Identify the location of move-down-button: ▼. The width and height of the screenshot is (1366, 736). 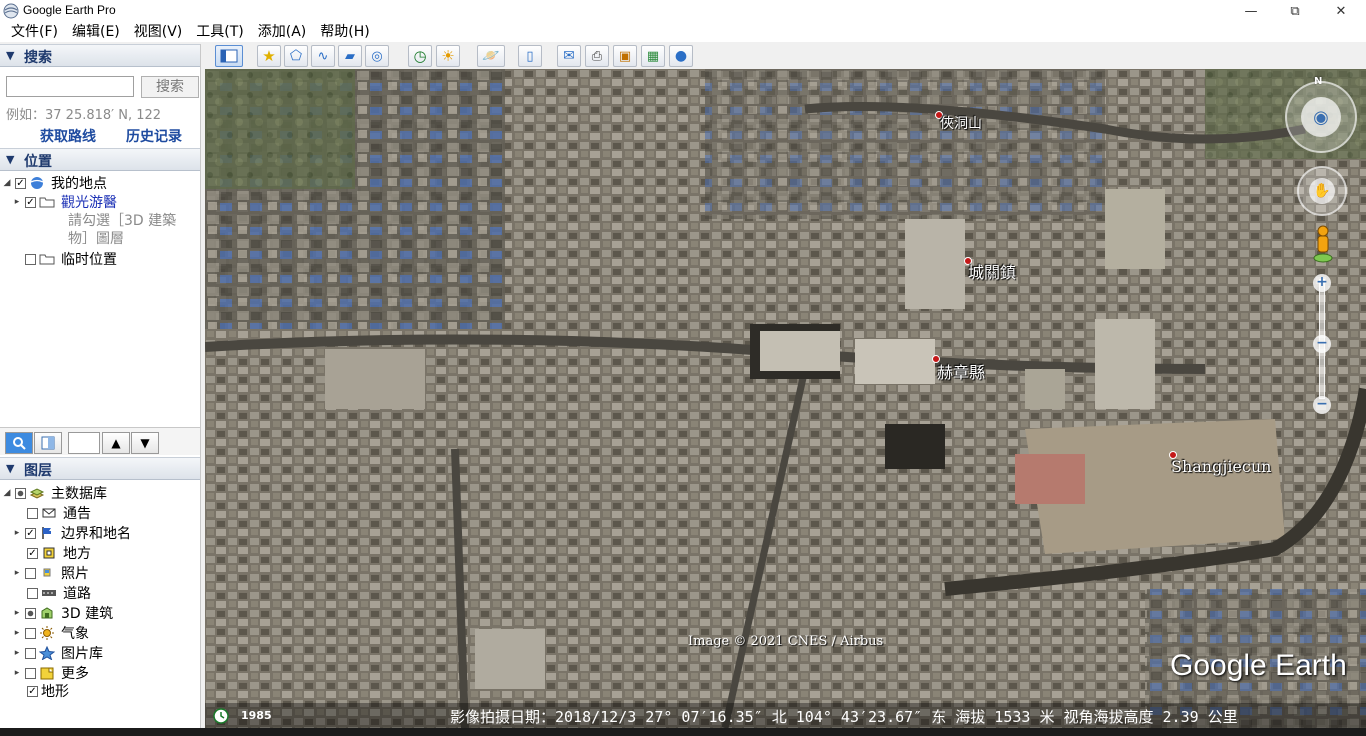
(145, 443).